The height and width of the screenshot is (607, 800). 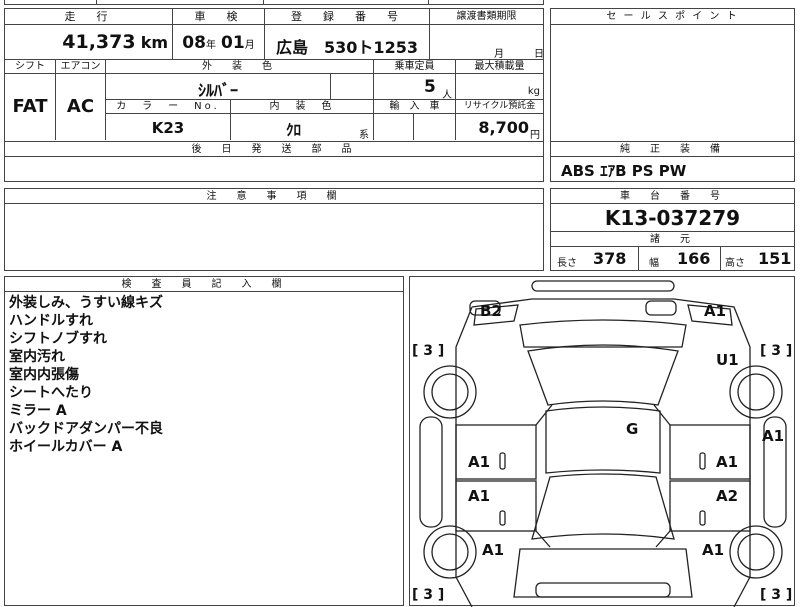 What do you see at coordinates (351, 87) in the screenshot?
I see `exterior-color-extra` at bounding box center [351, 87].